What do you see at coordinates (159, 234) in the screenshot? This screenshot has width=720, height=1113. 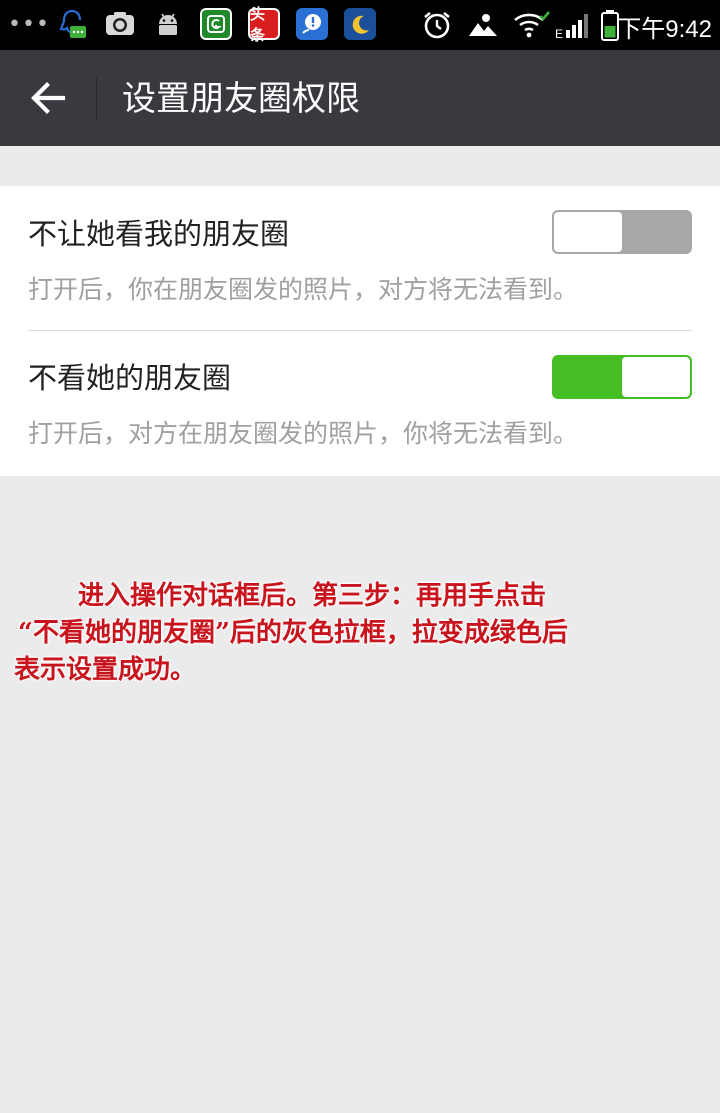 I see `setting-title: 不让她看我的朋友圈` at bounding box center [159, 234].